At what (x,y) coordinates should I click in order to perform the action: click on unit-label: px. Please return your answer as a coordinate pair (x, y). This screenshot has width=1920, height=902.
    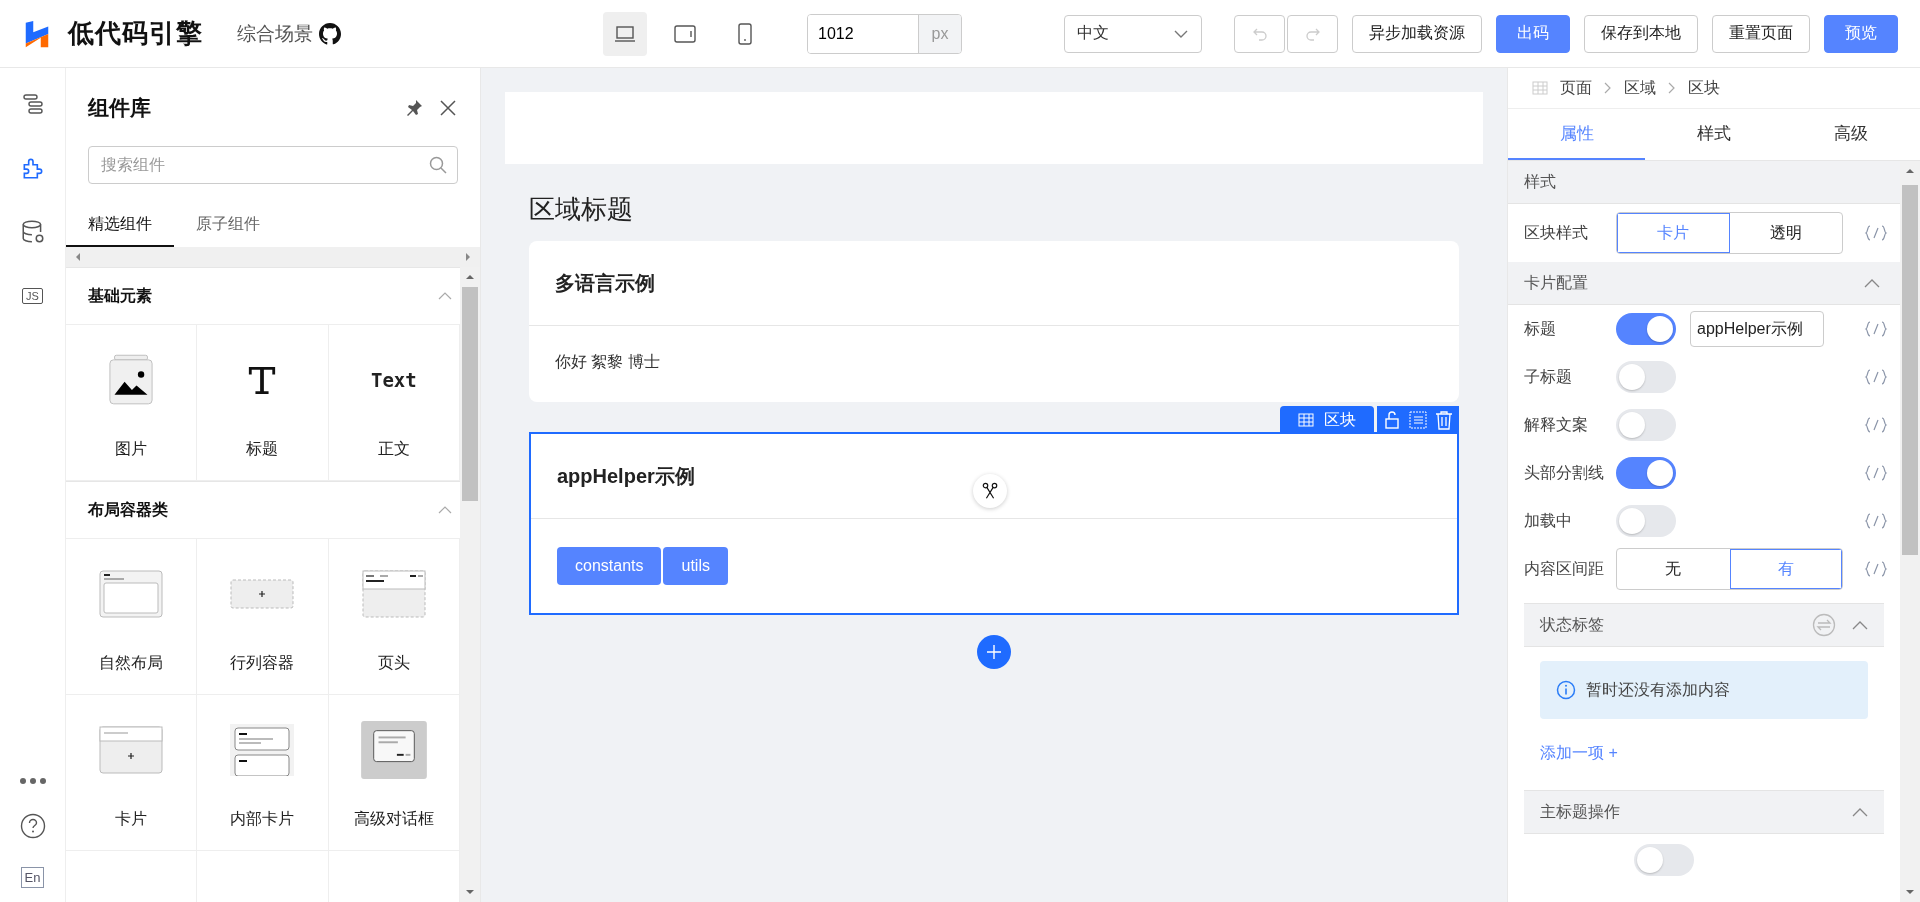
    Looking at the image, I should click on (939, 33).